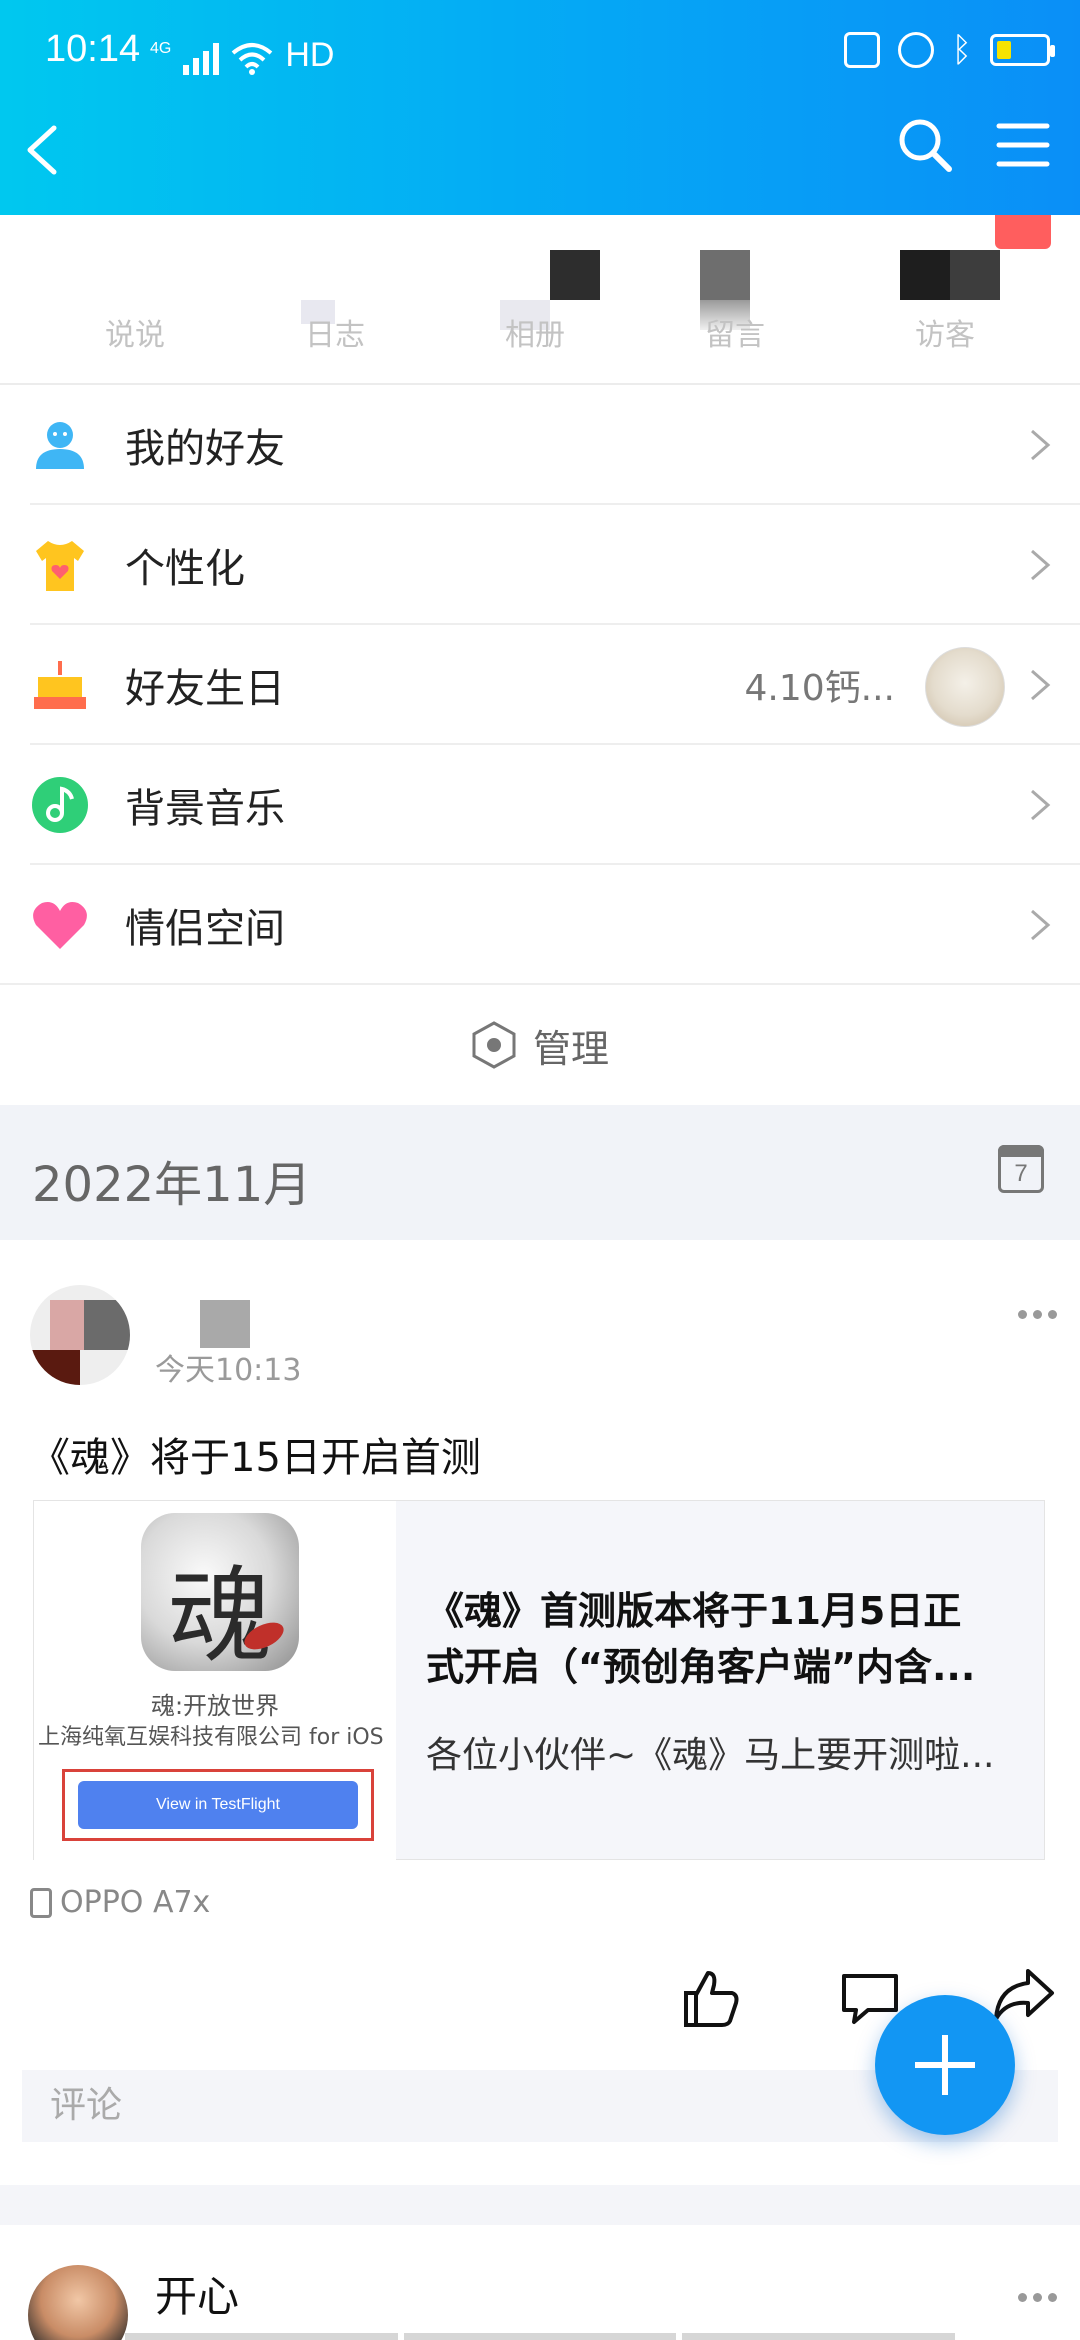  I want to click on menu-item-couple-space: 情侣空间, so click(540, 925).